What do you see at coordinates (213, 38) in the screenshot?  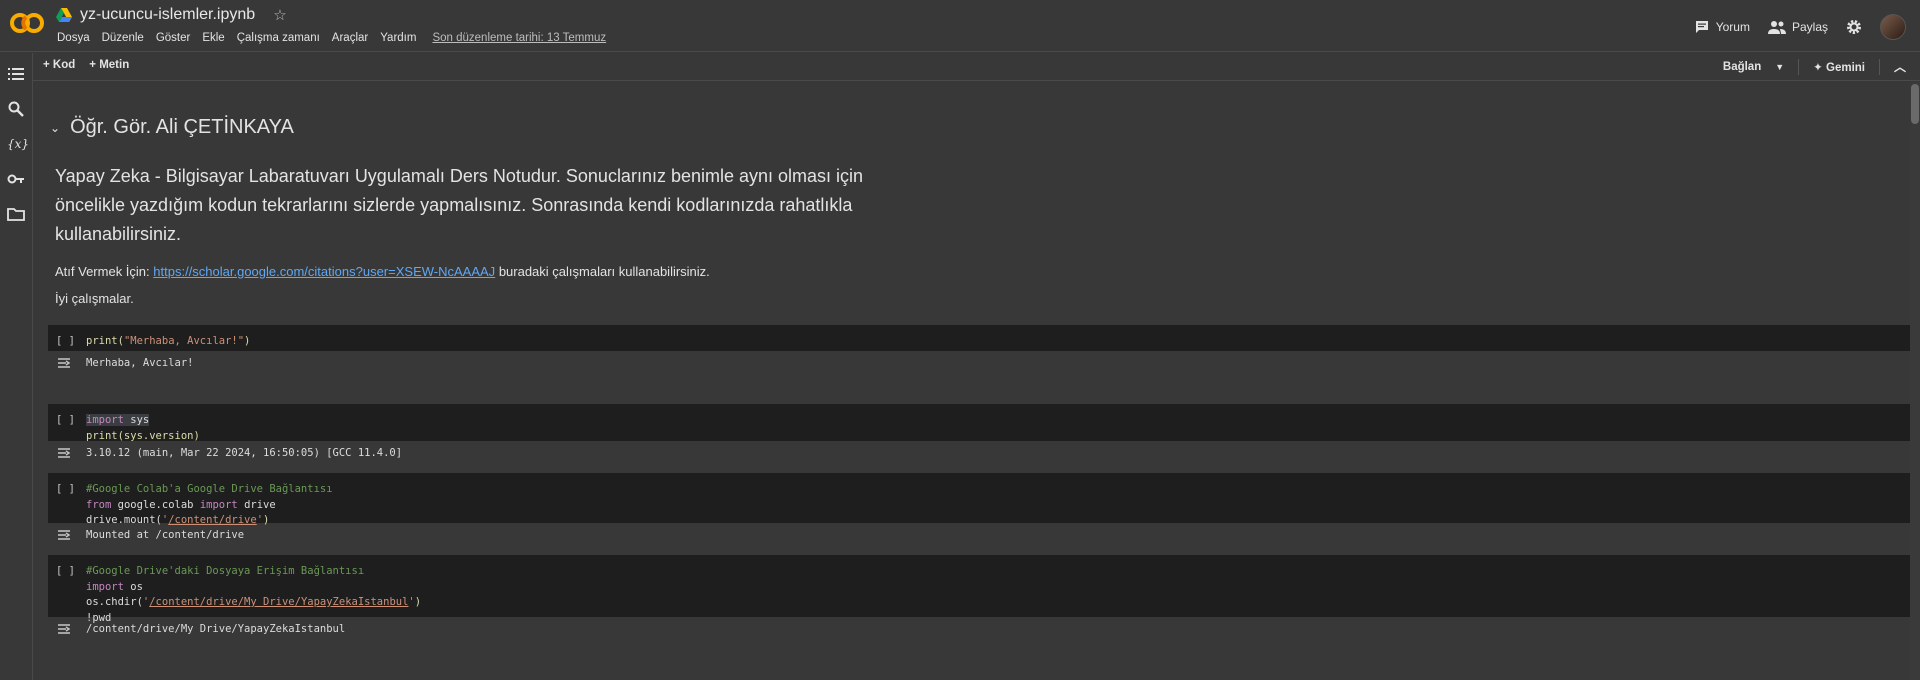 I see `menu-insert: Ekle` at bounding box center [213, 38].